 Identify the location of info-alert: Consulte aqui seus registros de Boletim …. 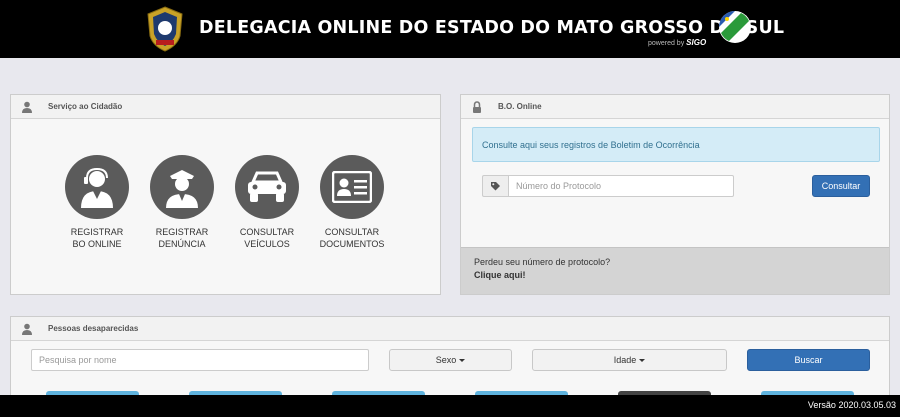
(676, 144).